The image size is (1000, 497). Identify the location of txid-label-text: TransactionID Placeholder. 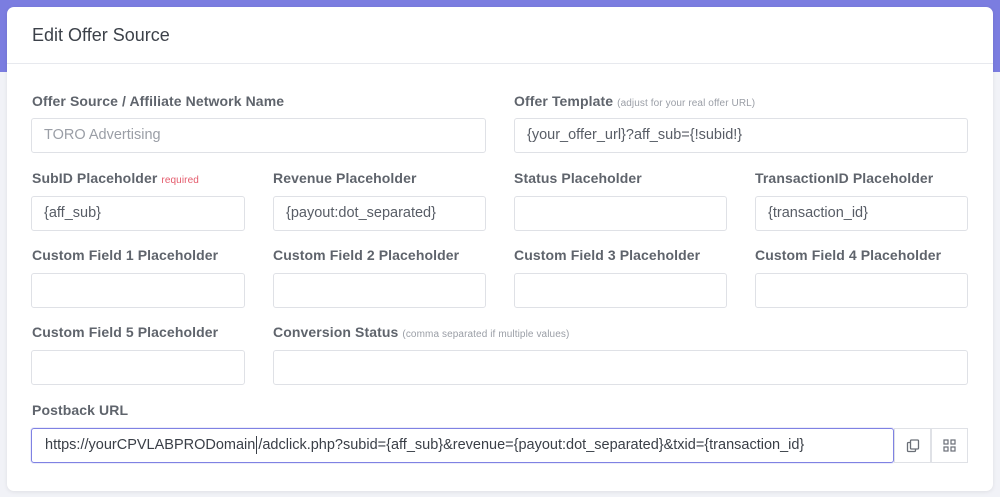
(844, 178).